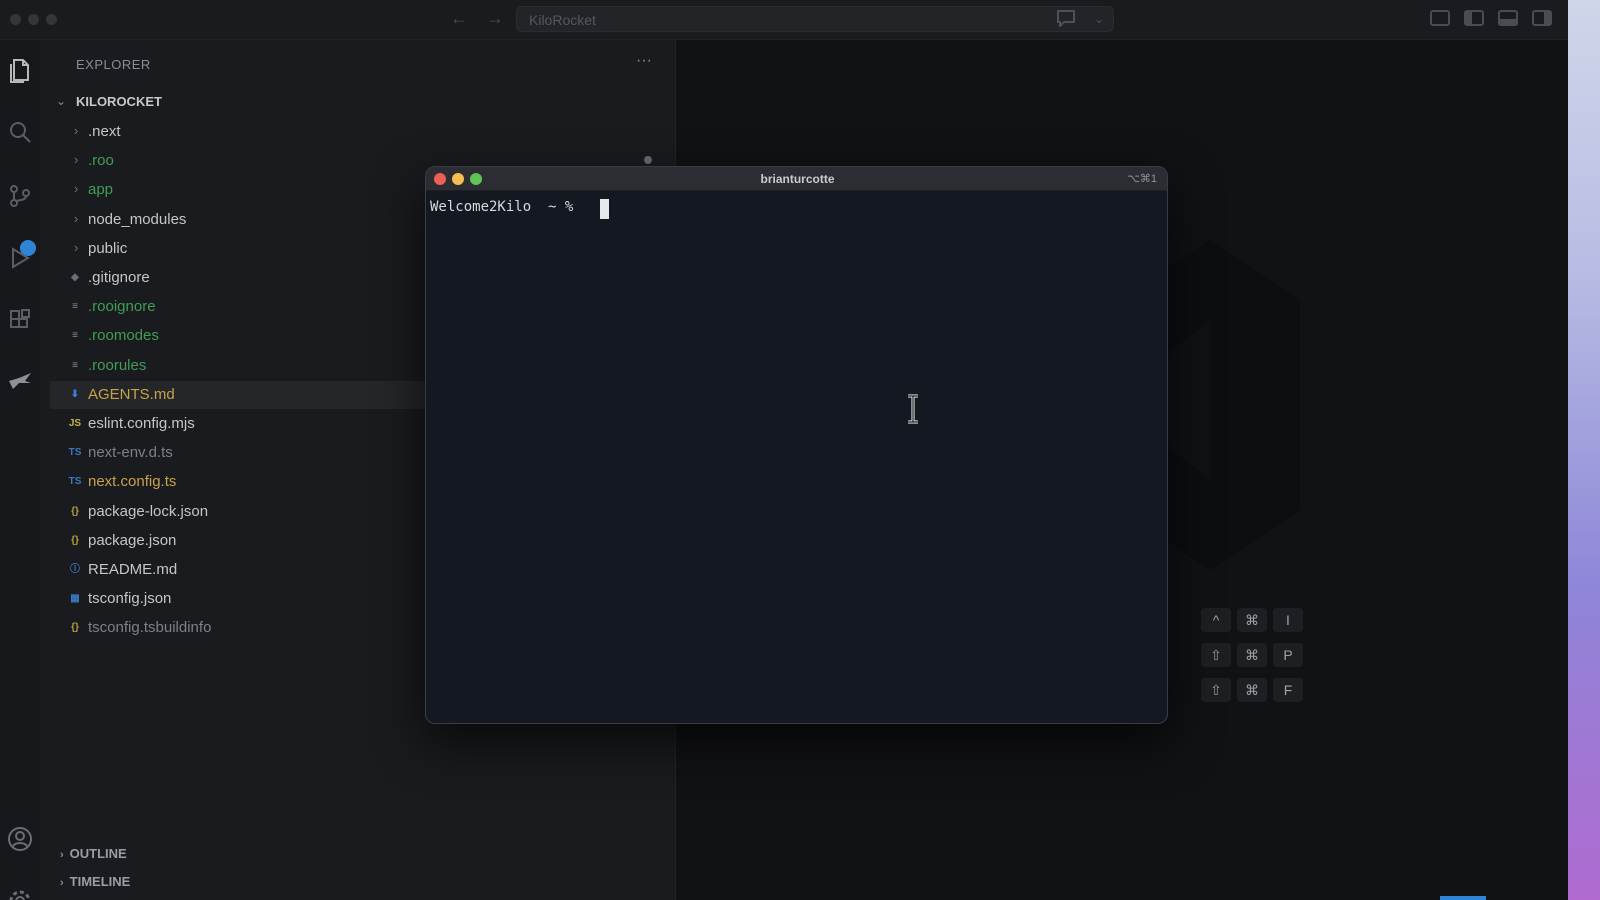  I want to click on tree-item-label: .roo, so click(101, 161).